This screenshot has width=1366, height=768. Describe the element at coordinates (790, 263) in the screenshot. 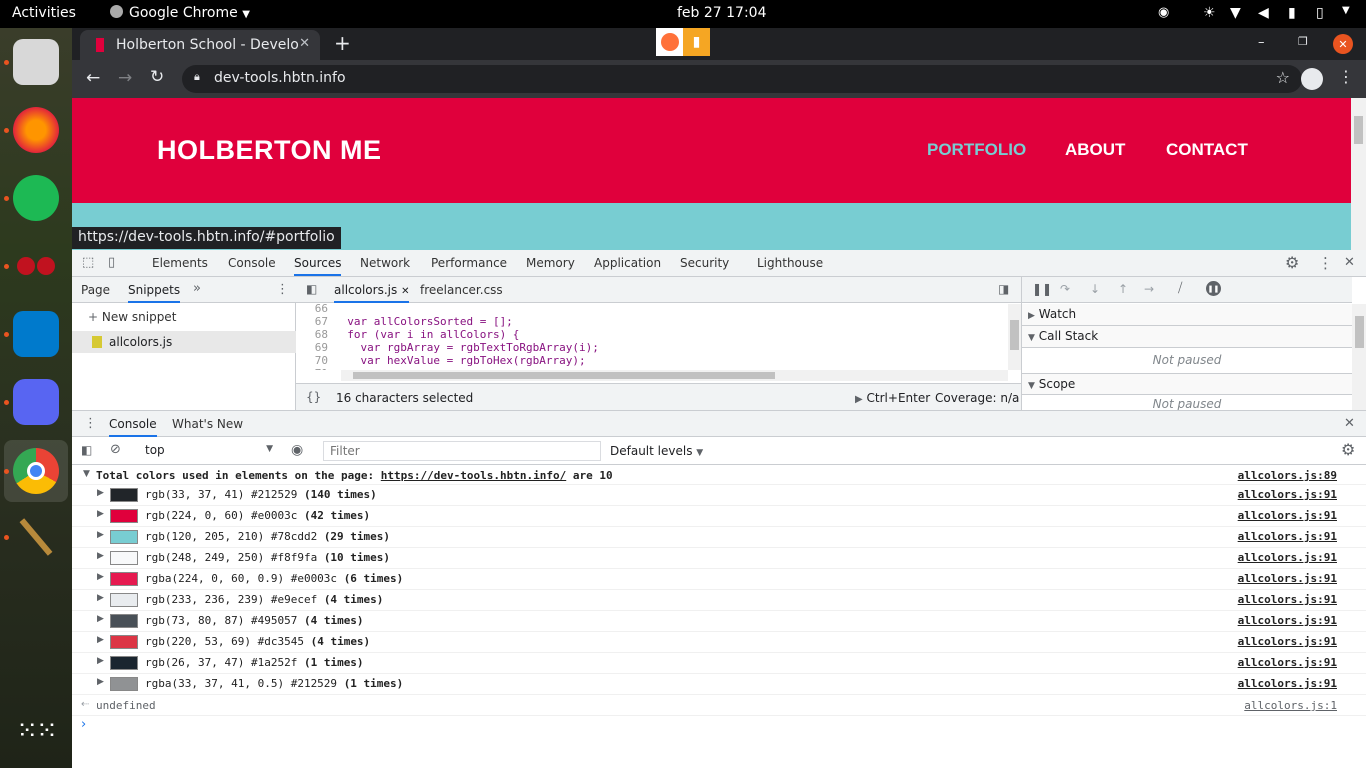

I see `tab-lighthouse: Lighthouse` at that location.